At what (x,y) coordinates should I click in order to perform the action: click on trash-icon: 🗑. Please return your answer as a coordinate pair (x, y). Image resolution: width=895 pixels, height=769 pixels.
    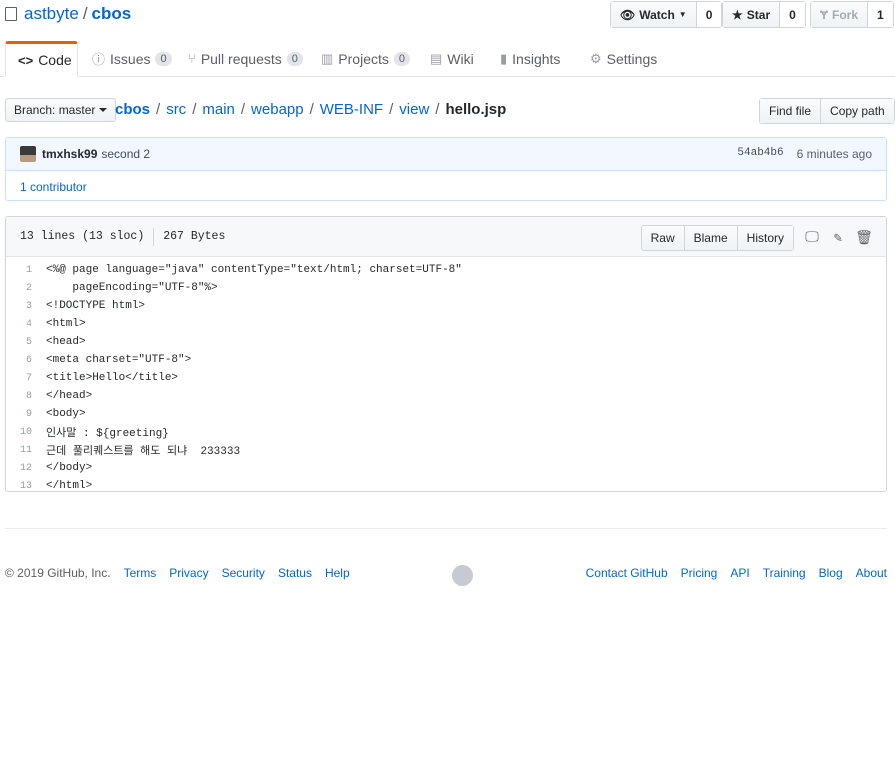
    Looking at the image, I should click on (864, 238).